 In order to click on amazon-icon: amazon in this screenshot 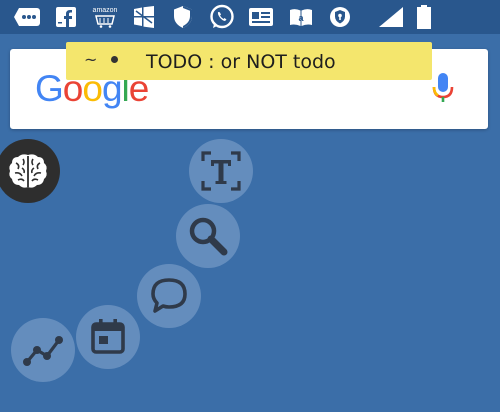, I will do `click(105, 17)`.